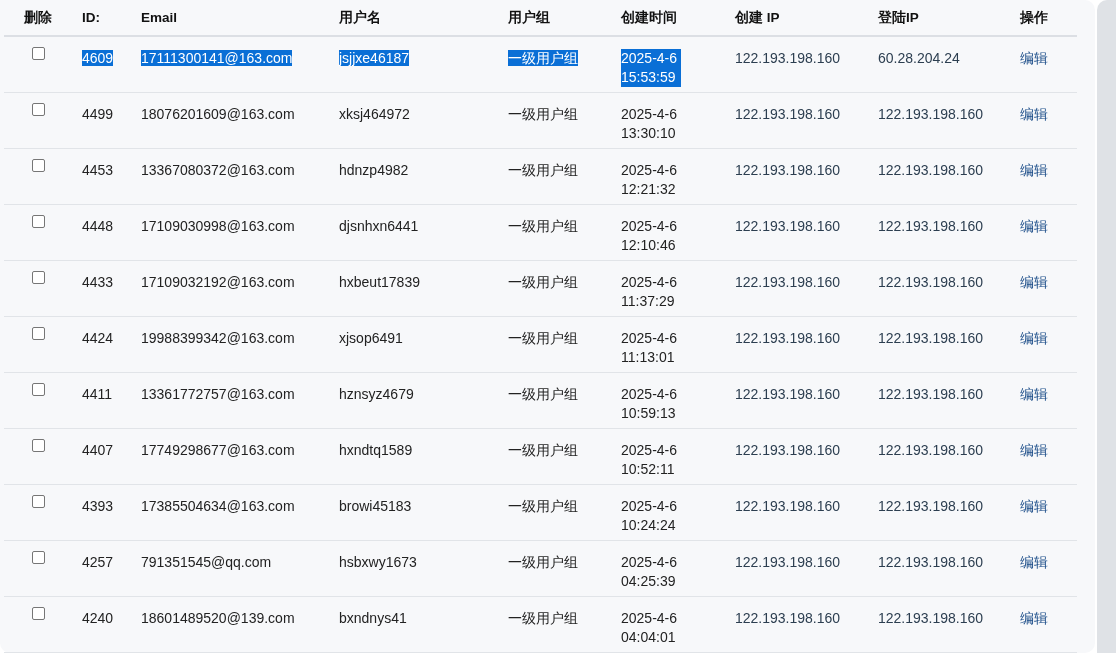 The height and width of the screenshot is (653, 1116). I want to click on id-cell: 4433, so click(98, 282).